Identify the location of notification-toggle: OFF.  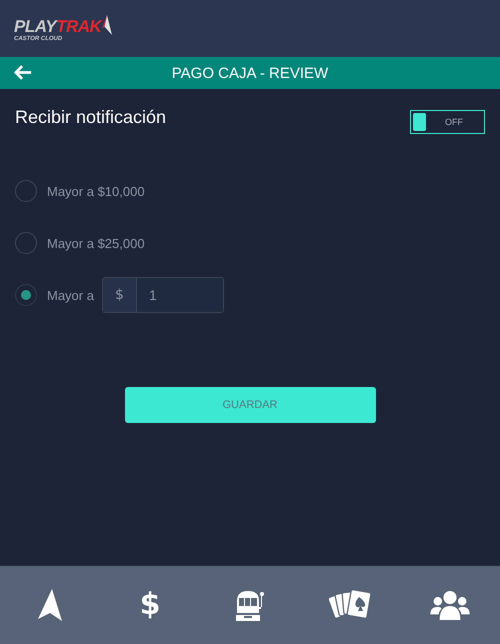
(447, 122).